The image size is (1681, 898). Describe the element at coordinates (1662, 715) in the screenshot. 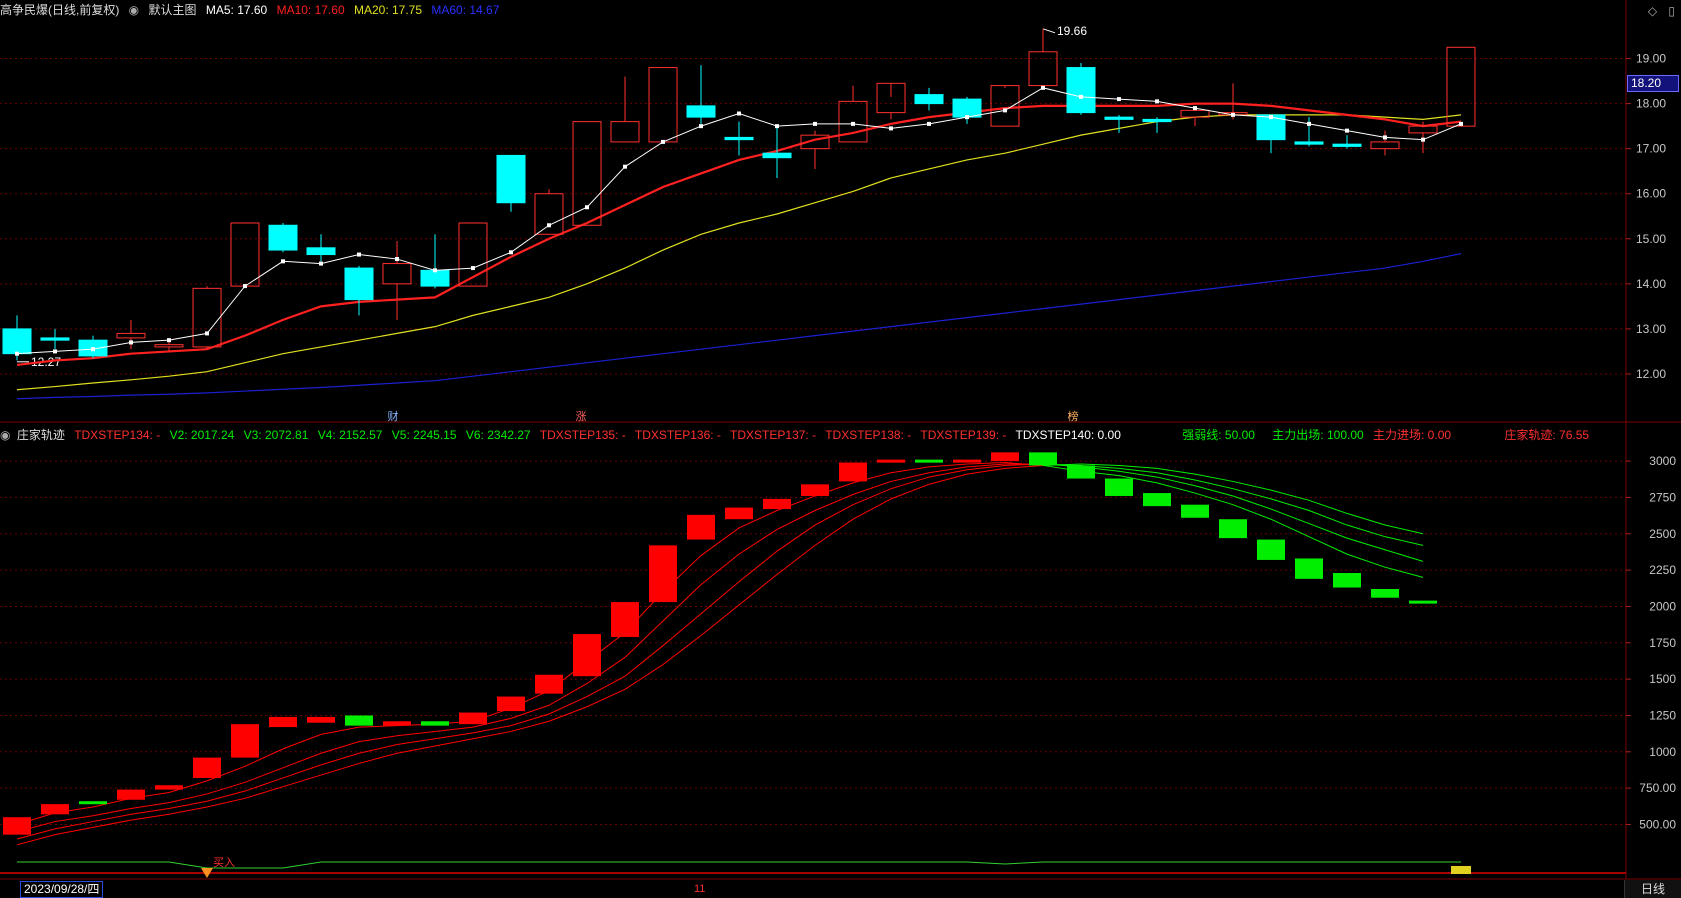

I see `y-tick-label: 1250` at that location.